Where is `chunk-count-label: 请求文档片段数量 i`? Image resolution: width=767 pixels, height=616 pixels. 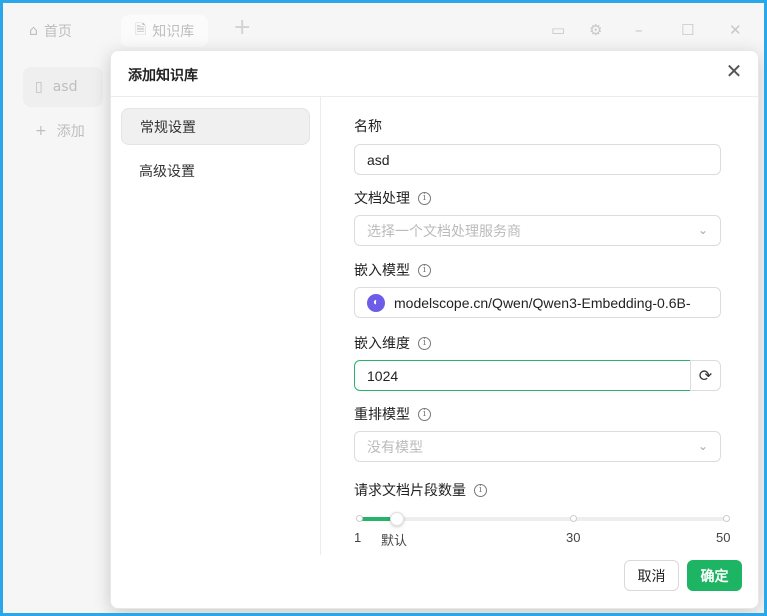 chunk-count-label: 请求文档片段数量 i is located at coordinates (420, 490).